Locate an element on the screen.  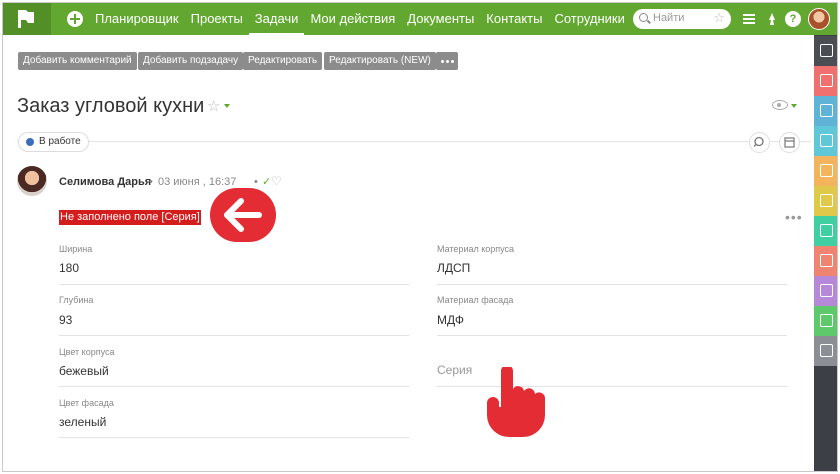
search-placeholder: Найти is located at coordinates (669, 18).